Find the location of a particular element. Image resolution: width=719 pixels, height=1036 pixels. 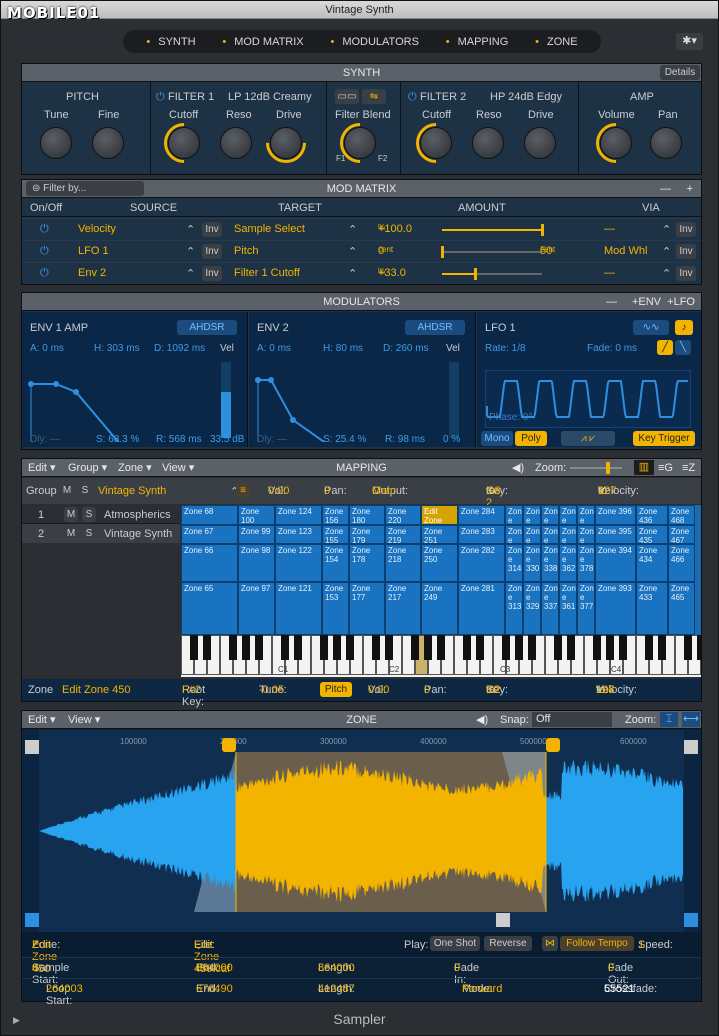

zone-cell: Zone 179 is located at coordinates (367, 534).